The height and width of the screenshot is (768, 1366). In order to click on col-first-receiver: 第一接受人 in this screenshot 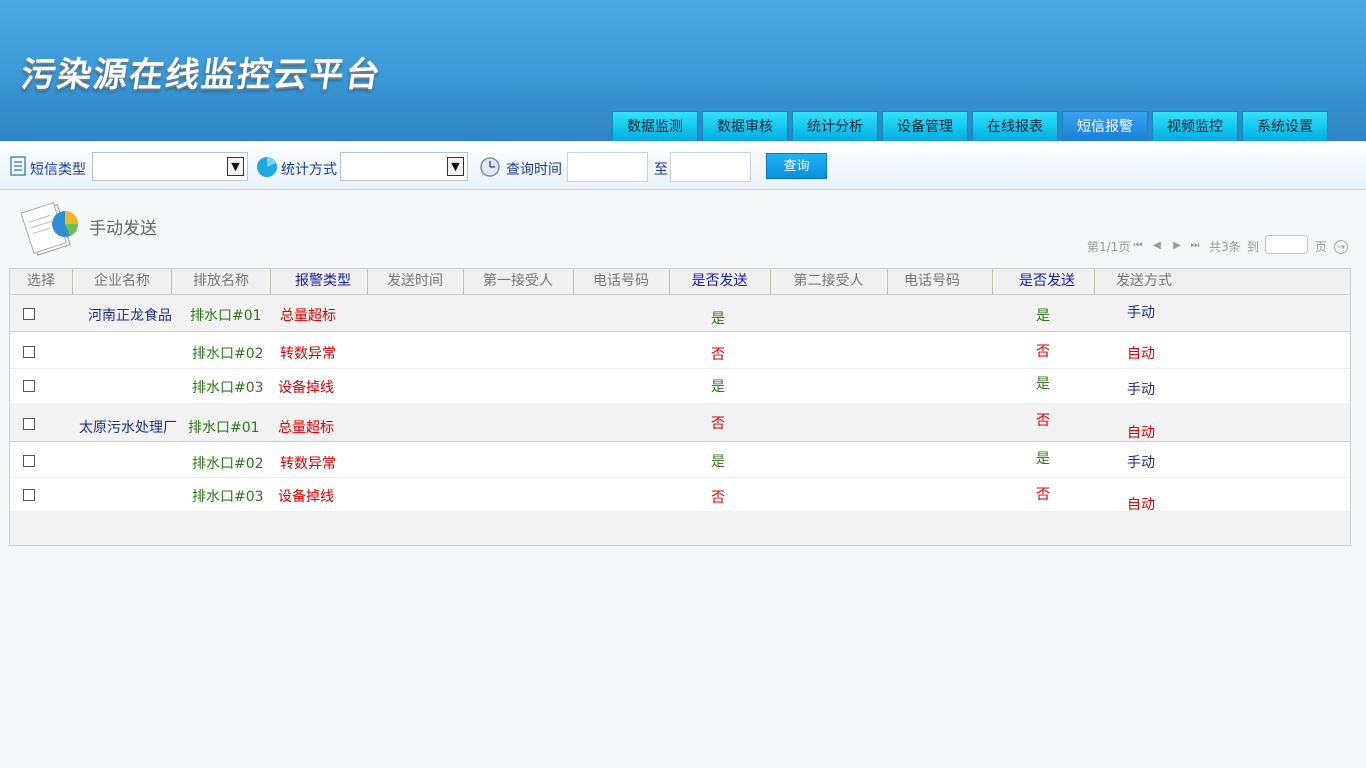, I will do `click(518, 281)`.